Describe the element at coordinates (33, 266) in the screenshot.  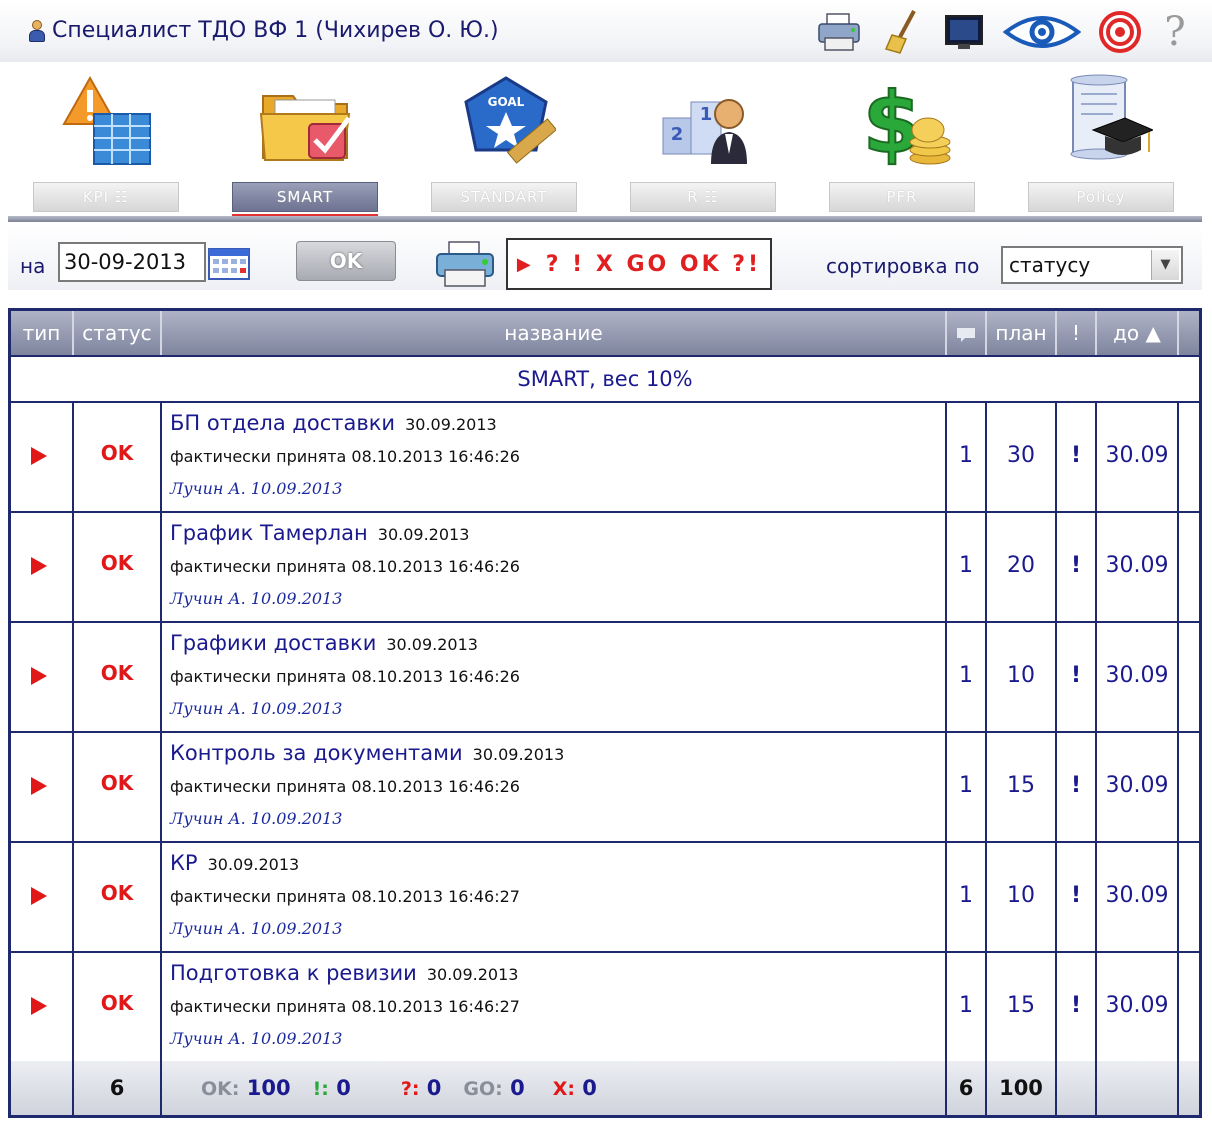
I see `date-label: на` at that location.